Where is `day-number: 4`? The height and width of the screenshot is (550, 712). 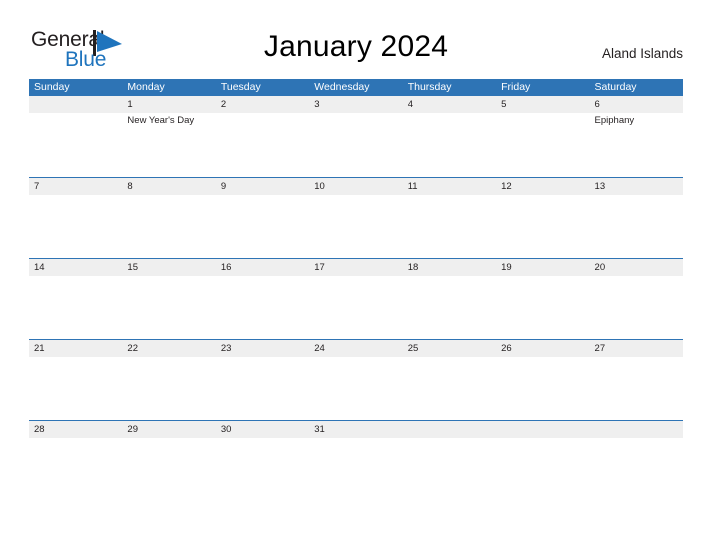
day-number: 4 is located at coordinates (449, 104).